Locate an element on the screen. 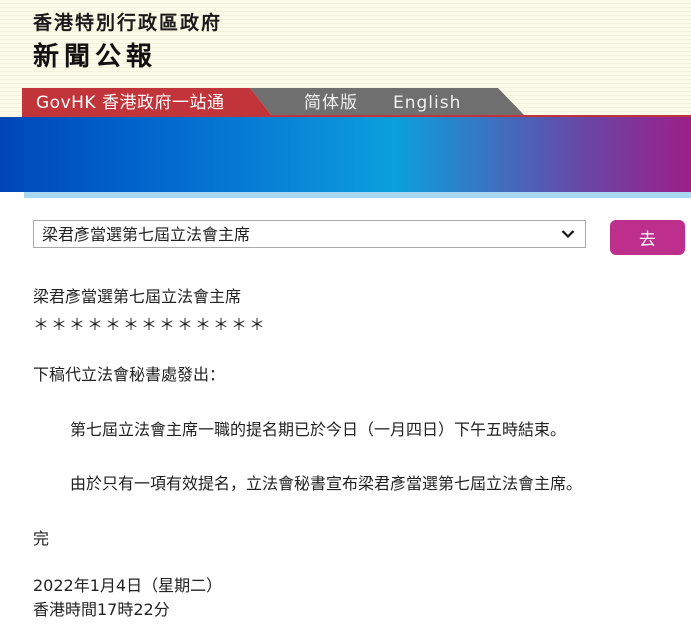 Image resolution: width=691 pixels, height=631 pixels. end-mark: 完 is located at coordinates (41, 538).